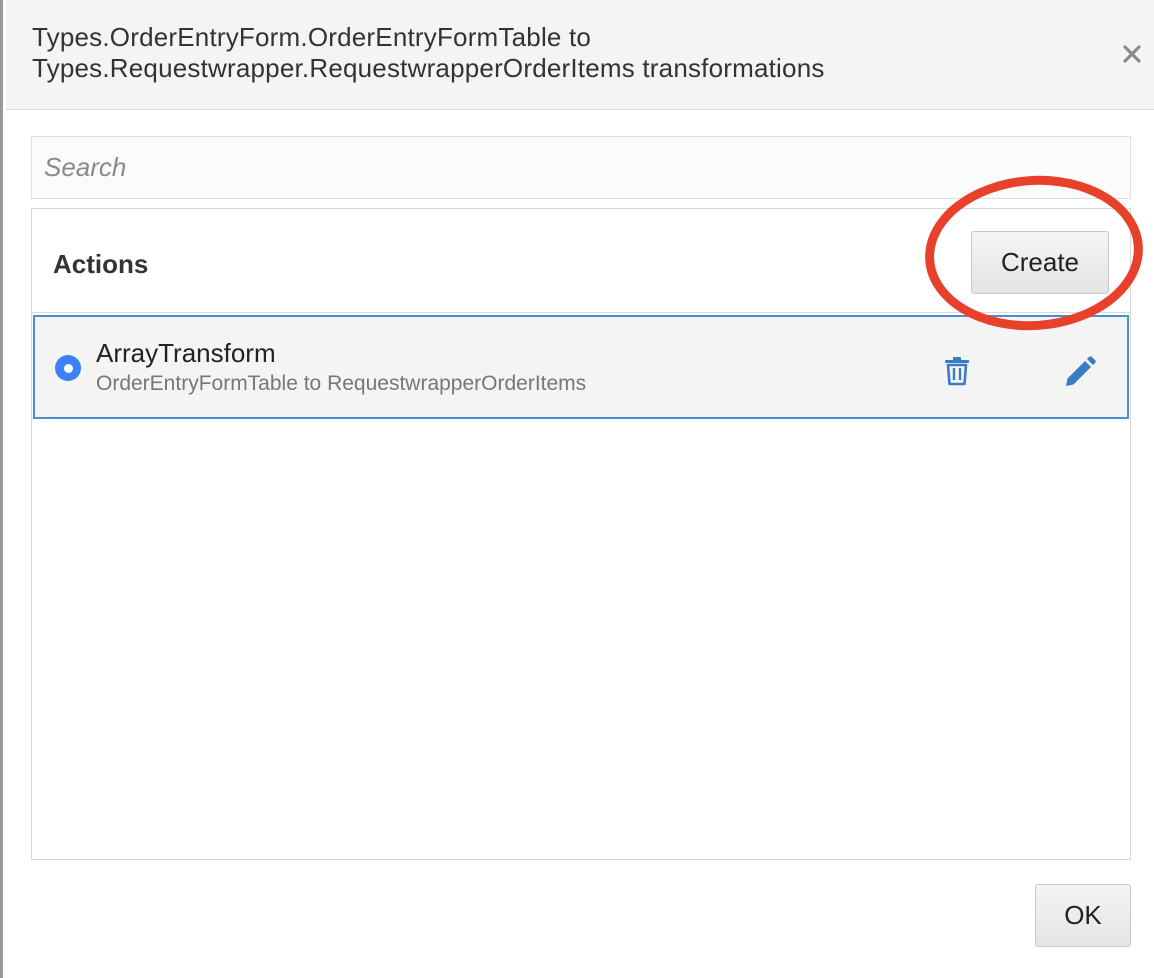  I want to click on delete-button, so click(957, 371).